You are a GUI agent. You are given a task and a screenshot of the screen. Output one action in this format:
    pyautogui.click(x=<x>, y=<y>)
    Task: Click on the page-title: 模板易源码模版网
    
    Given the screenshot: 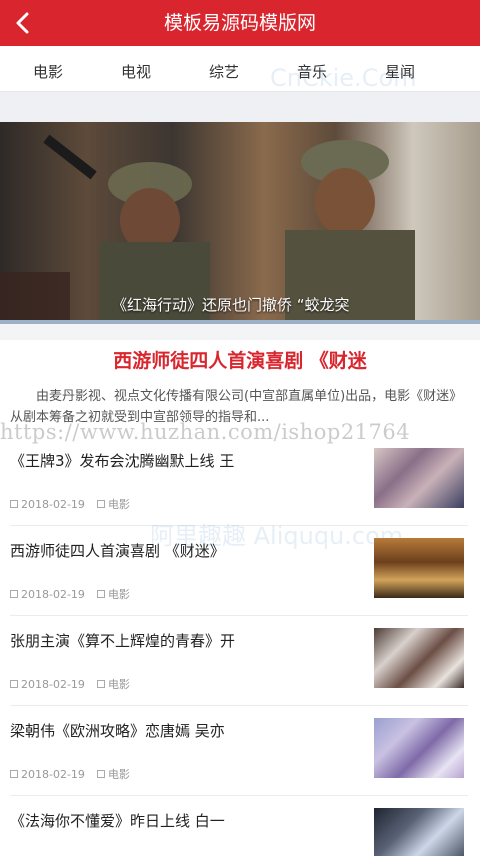 What is the action you would take?
    pyautogui.click(x=239, y=23)
    